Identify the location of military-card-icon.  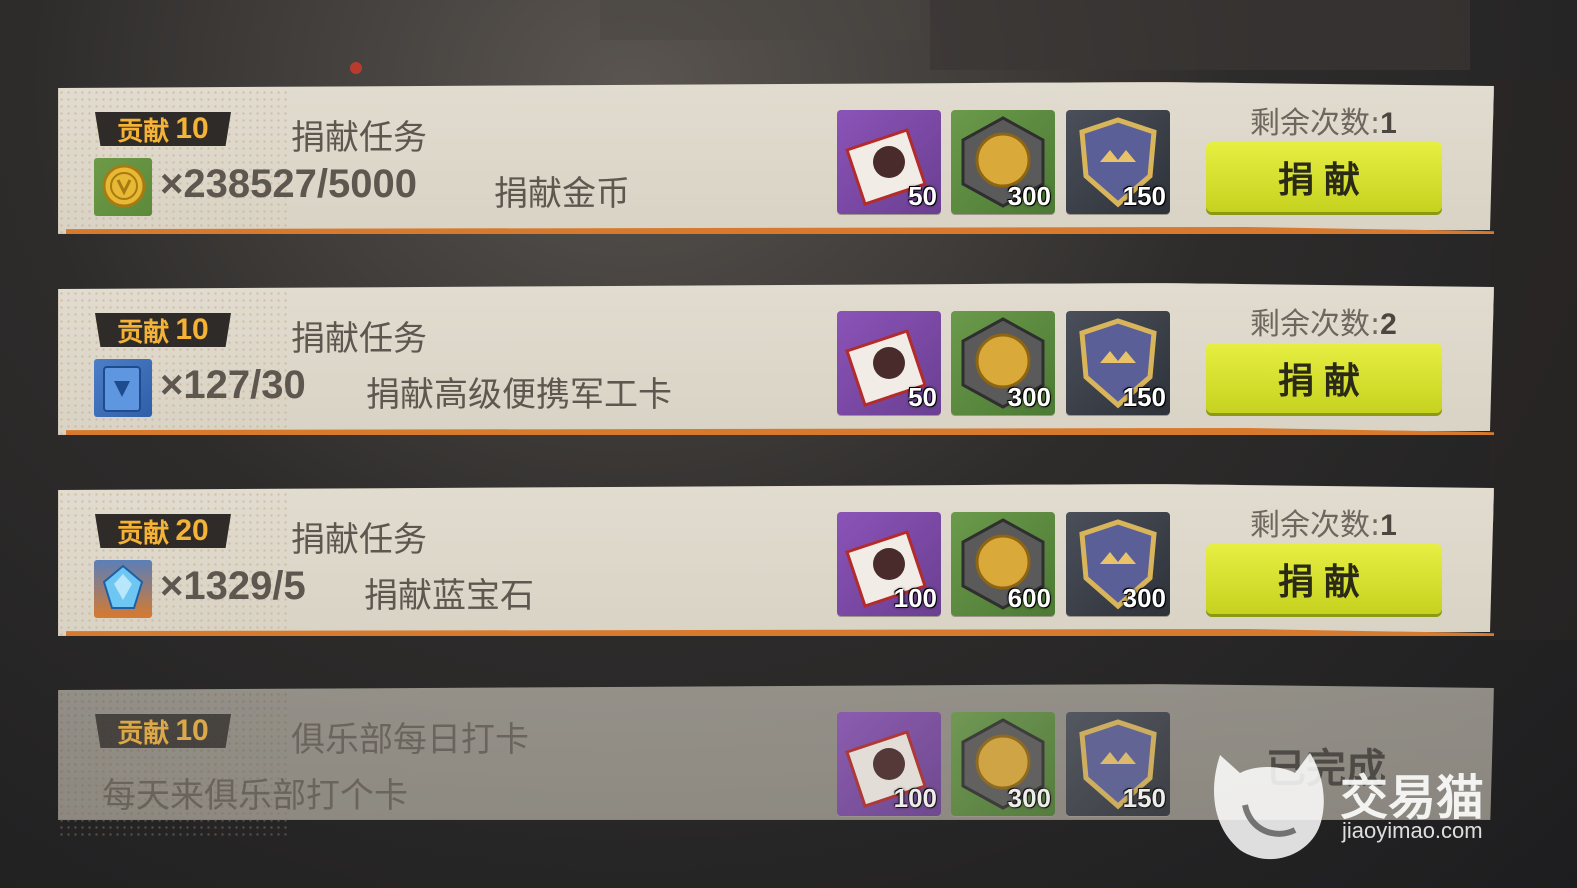
(123, 388).